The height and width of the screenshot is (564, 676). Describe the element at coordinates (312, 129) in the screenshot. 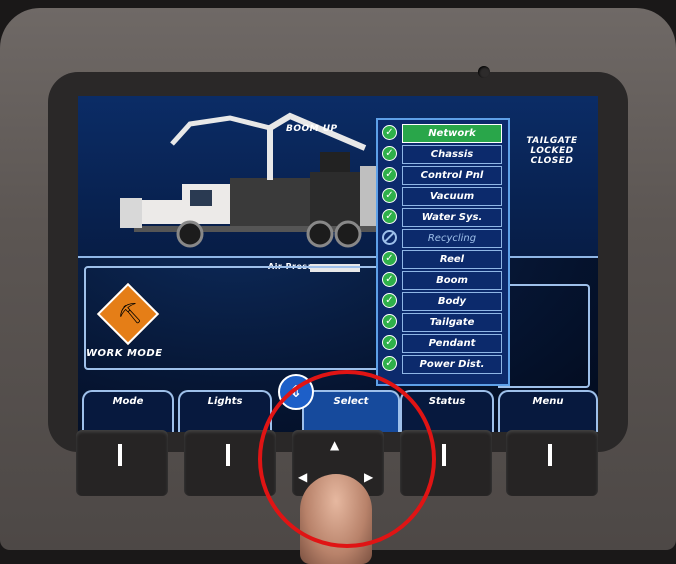

I see `boom-status: BOOM UP` at that location.